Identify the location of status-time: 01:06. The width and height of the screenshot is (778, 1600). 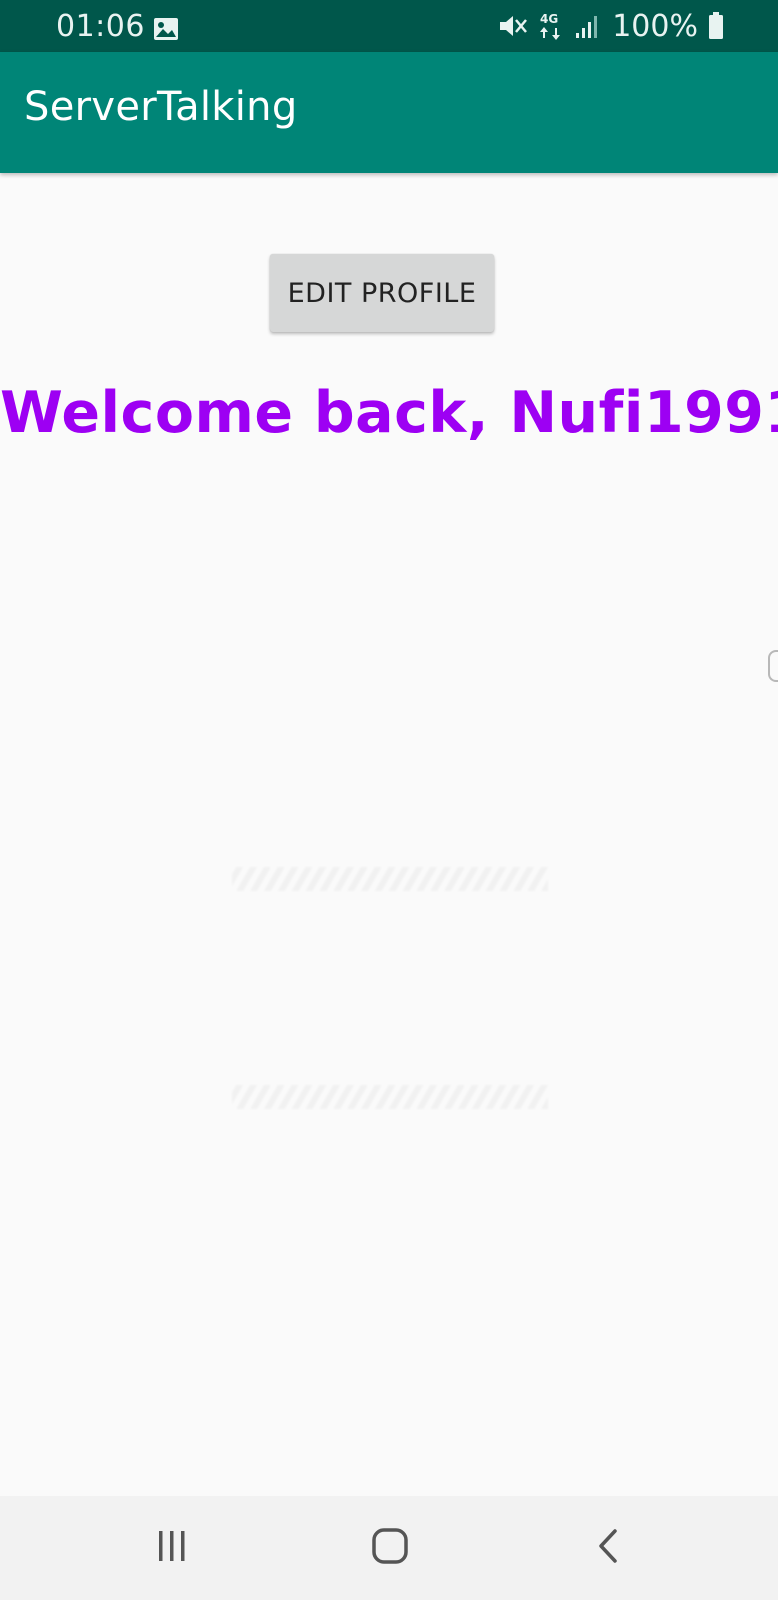
(100, 26).